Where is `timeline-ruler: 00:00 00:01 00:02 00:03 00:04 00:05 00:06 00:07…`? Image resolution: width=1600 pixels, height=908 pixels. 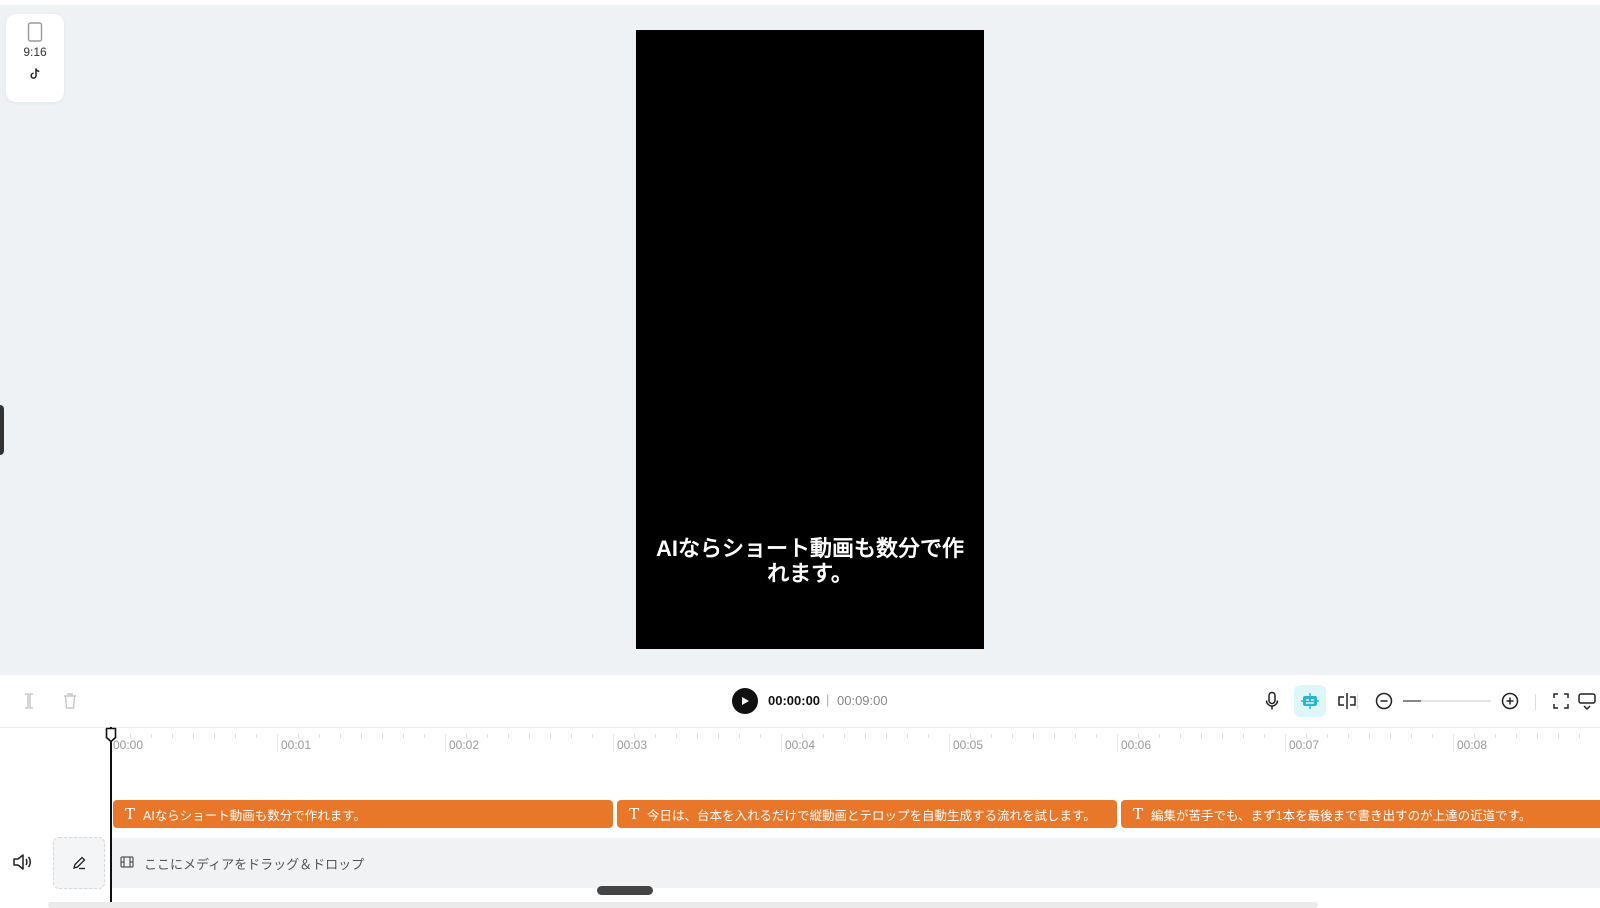
timeline-ruler: 00:00 00:01 00:02 00:03 00:04 00:05 00:06 00:07… is located at coordinates (800, 743).